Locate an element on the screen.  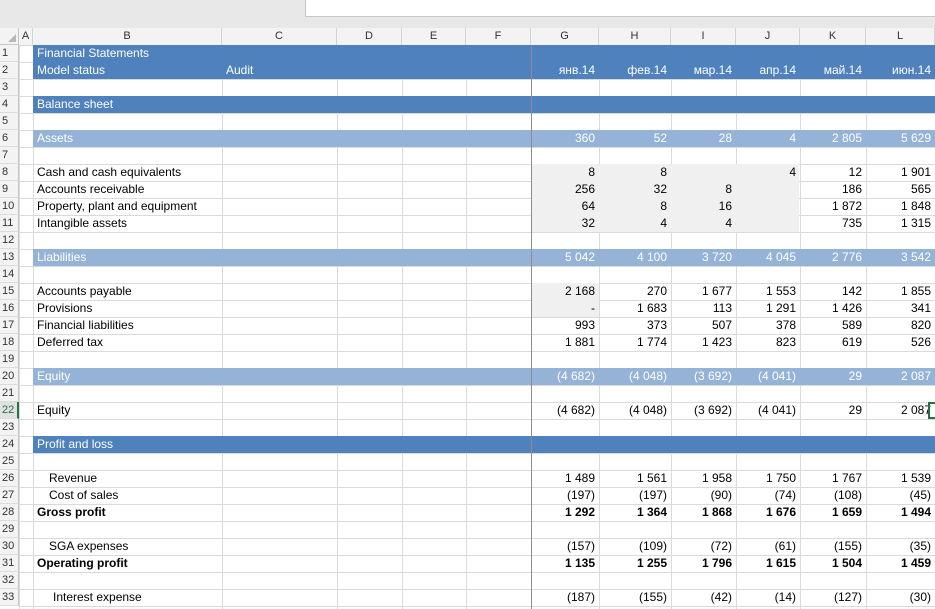
pnl-value-interest-i: (42) is located at coordinates (703, 597).